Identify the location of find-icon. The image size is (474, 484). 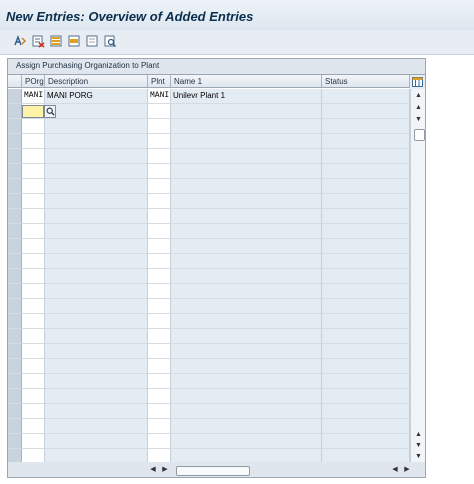
(110, 41).